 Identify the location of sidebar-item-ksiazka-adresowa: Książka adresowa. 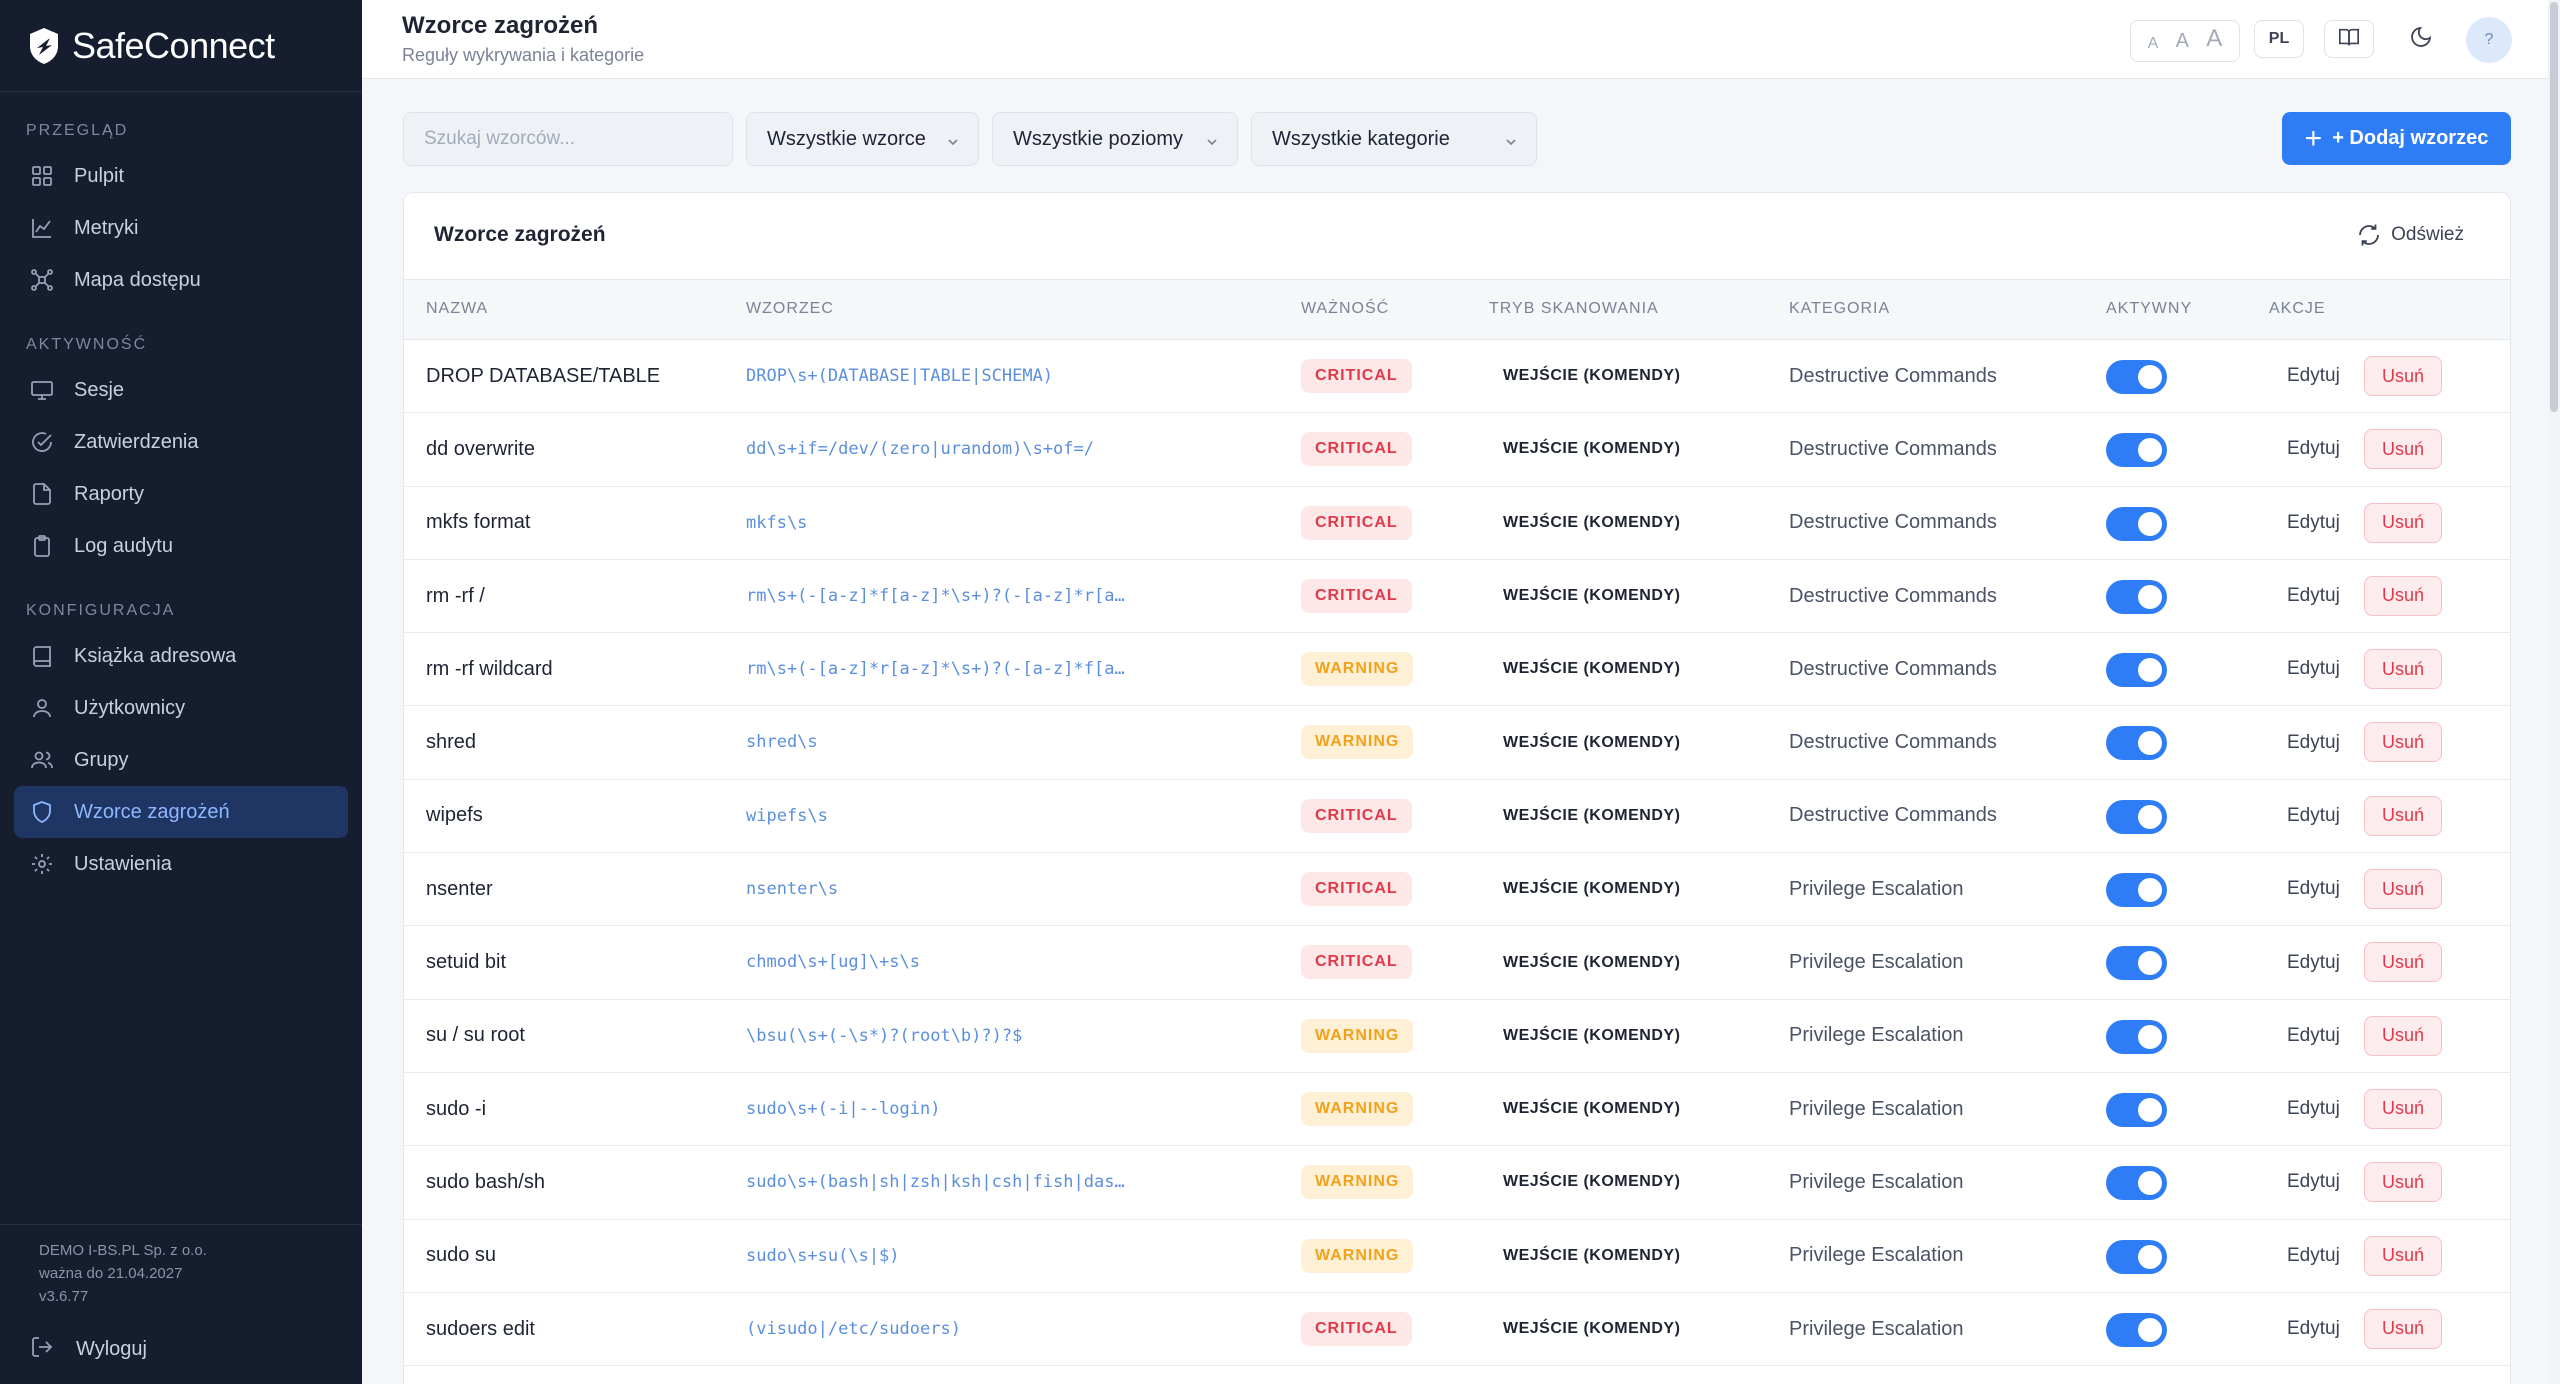
(181, 656).